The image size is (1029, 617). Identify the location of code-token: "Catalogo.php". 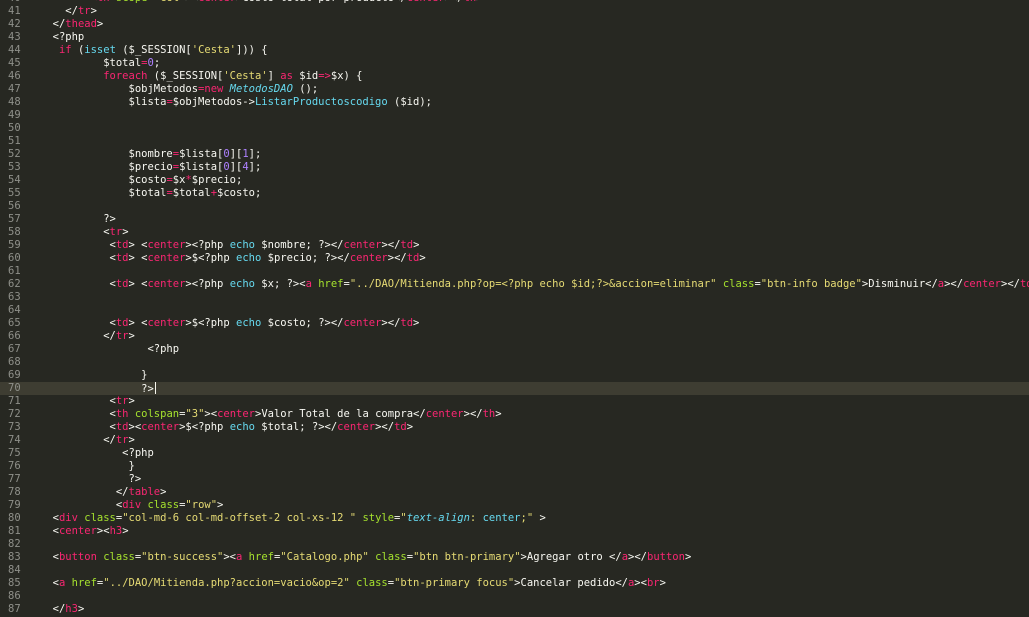
(324, 557).